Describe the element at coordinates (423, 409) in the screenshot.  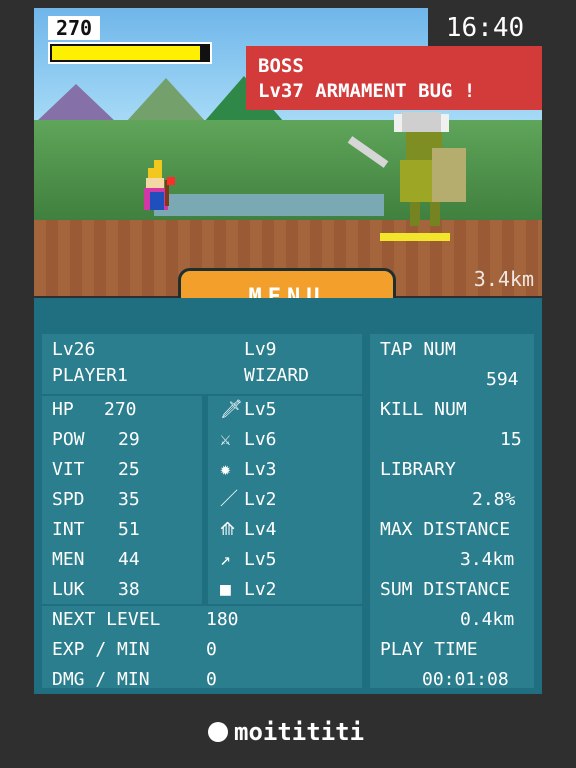
I see `record-label: KILL NUM` at that location.